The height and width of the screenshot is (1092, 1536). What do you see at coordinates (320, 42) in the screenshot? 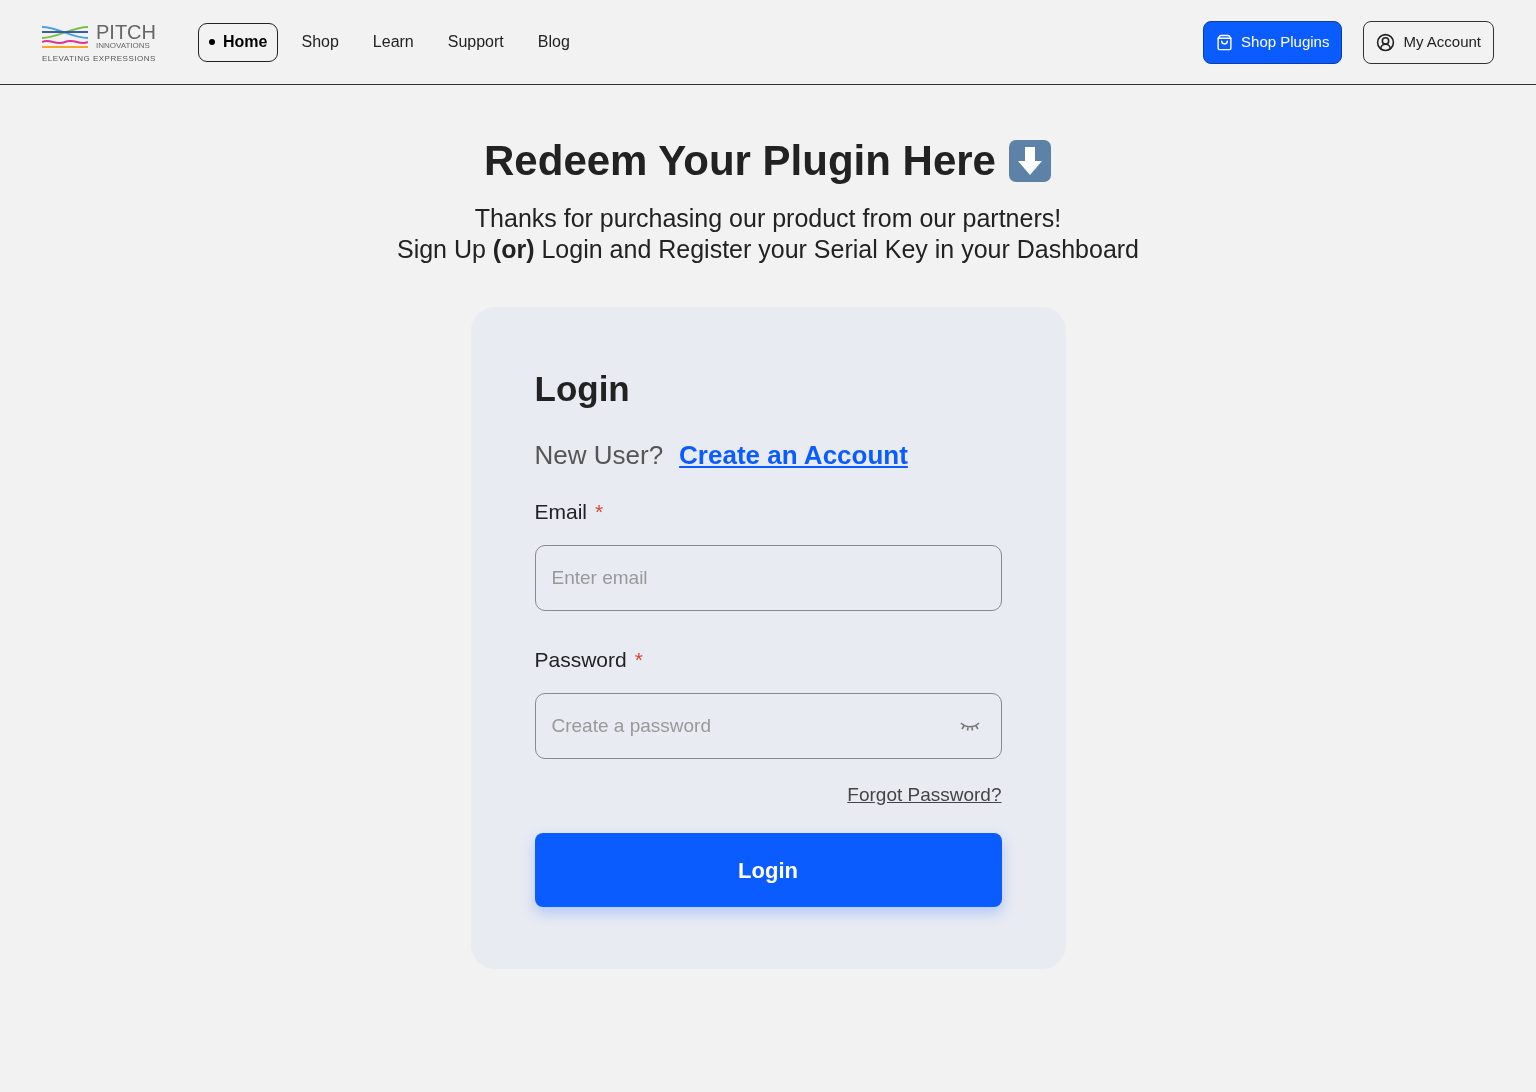
I see `nav-link: Shop` at bounding box center [320, 42].